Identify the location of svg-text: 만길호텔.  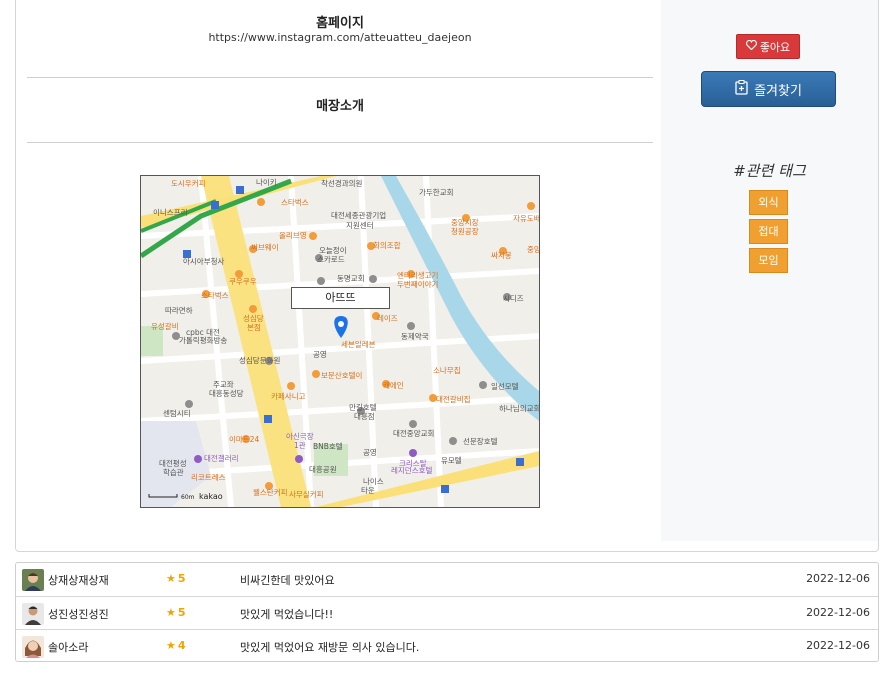
(363, 407).